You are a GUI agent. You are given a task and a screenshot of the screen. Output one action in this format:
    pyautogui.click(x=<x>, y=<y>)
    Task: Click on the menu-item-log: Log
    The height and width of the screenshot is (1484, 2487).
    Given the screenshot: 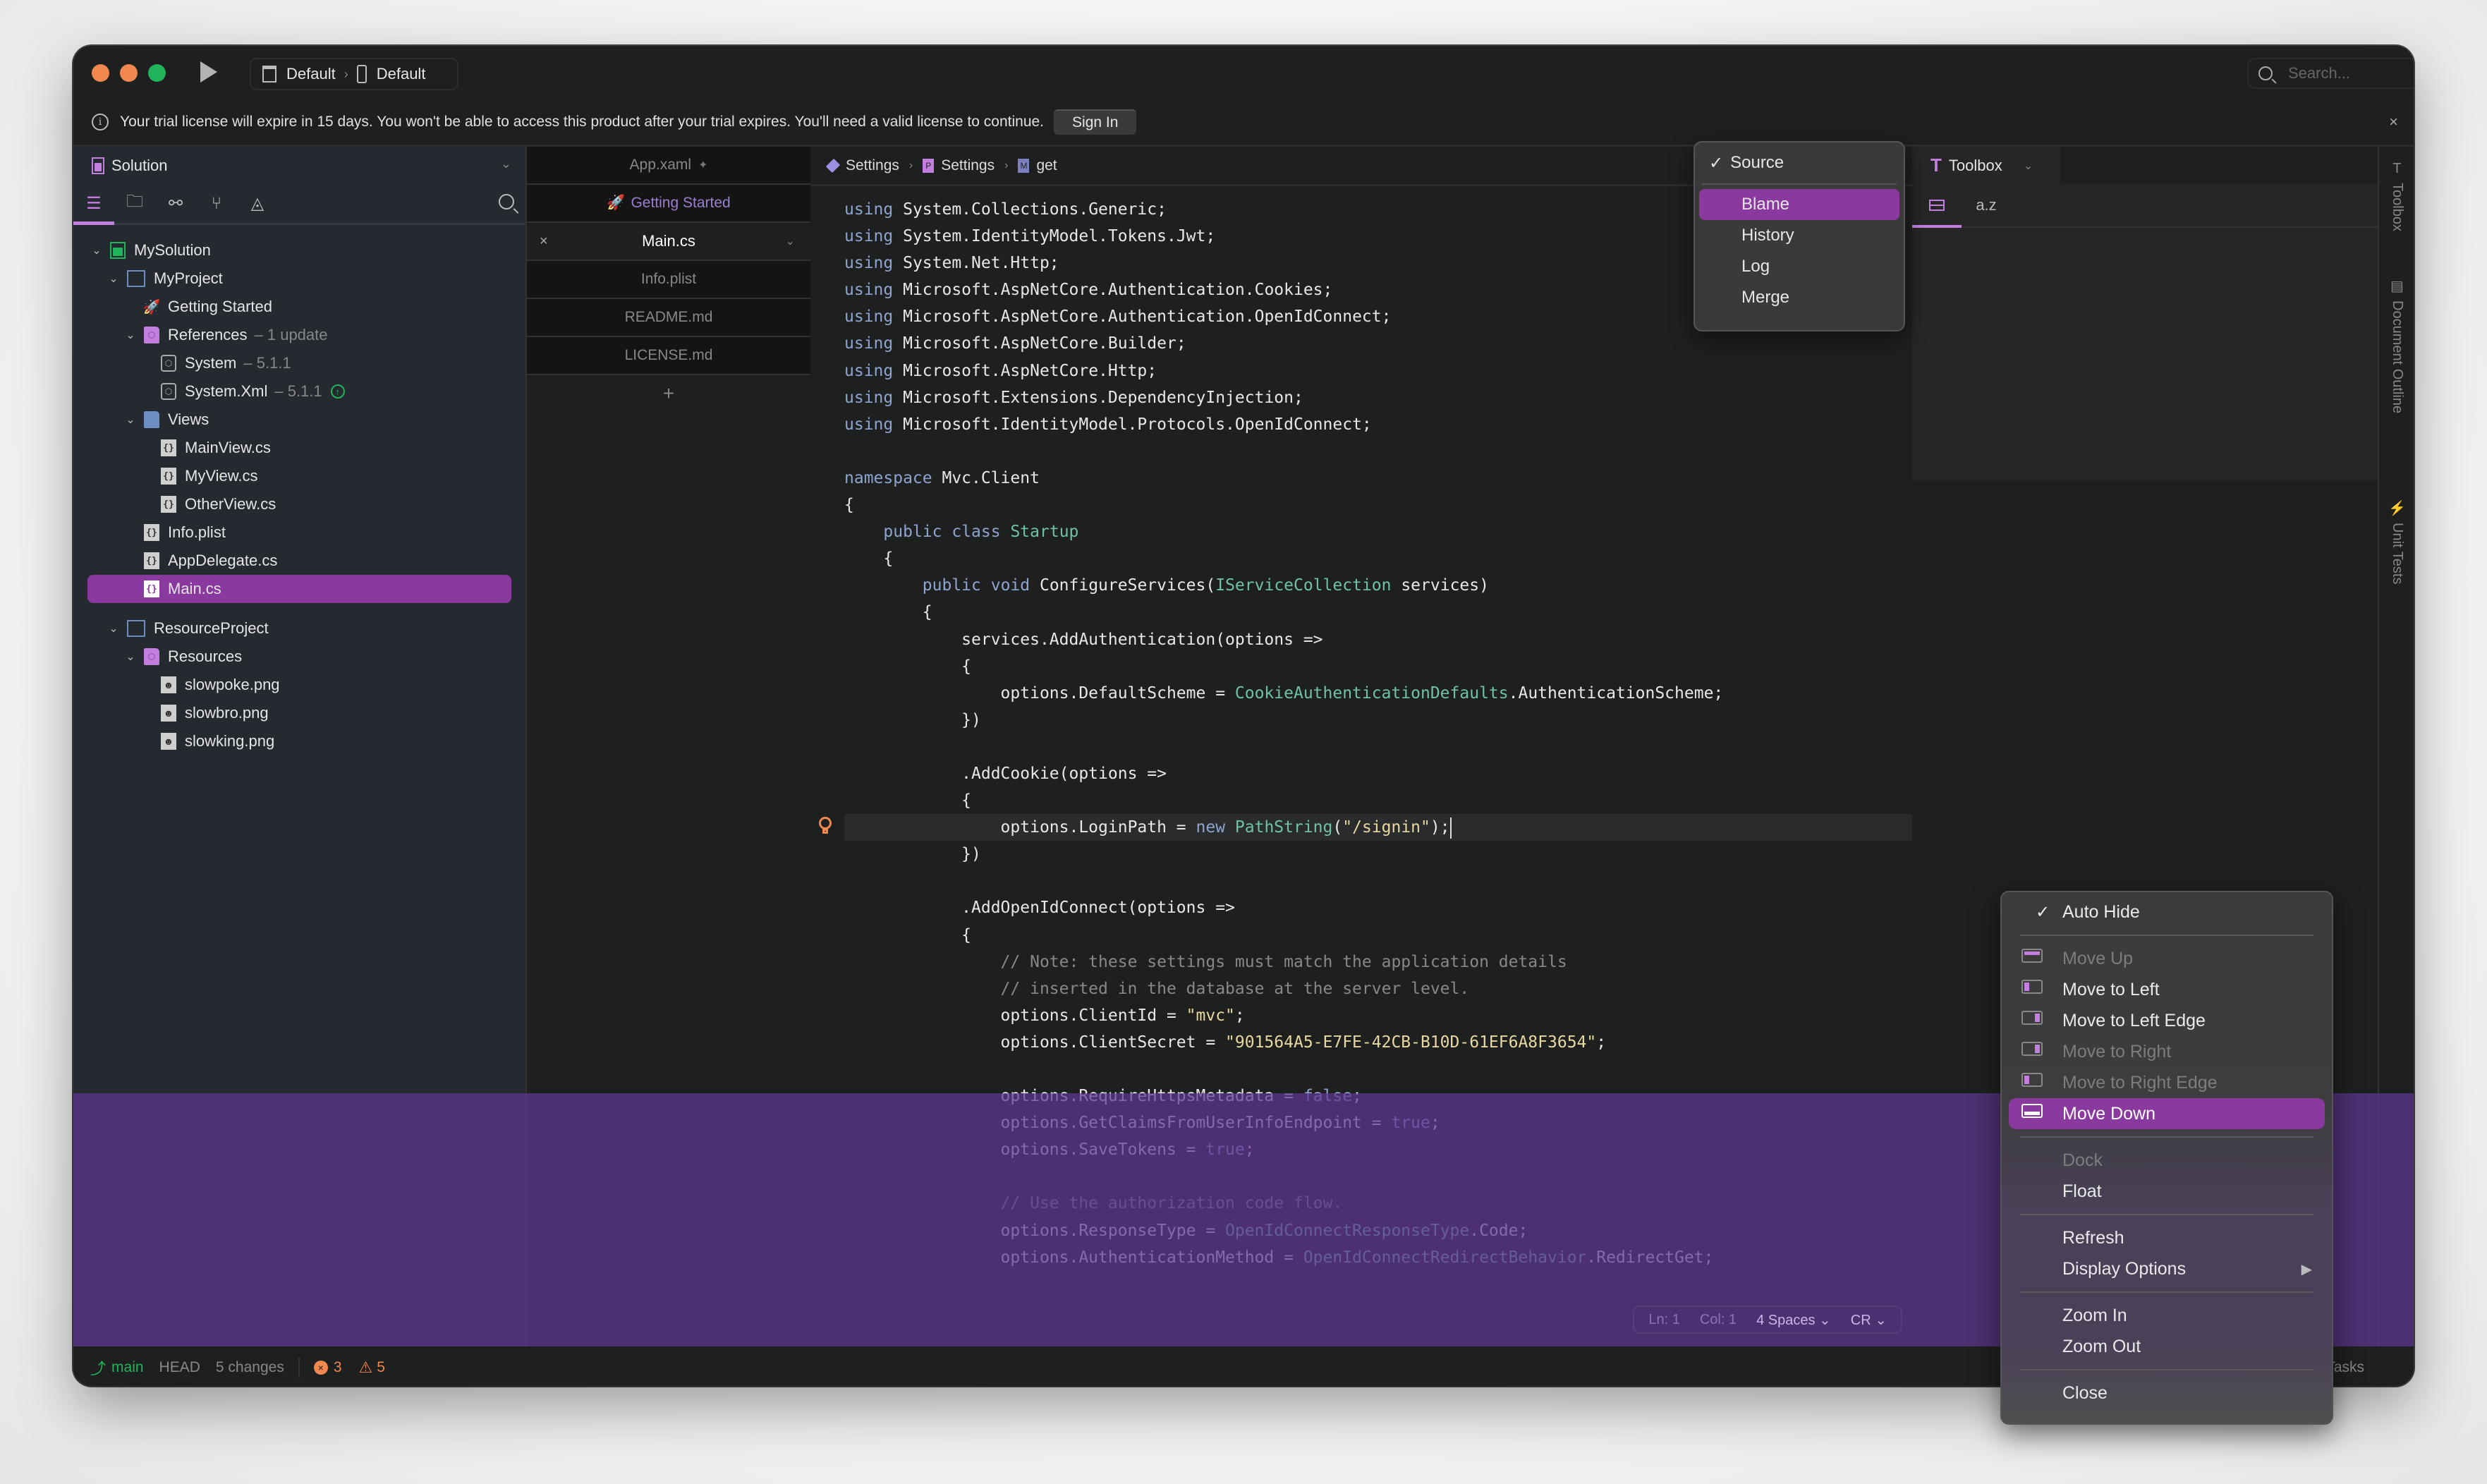 What is the action you would take?
    pyautogui.click(x=1799, y=266)
    